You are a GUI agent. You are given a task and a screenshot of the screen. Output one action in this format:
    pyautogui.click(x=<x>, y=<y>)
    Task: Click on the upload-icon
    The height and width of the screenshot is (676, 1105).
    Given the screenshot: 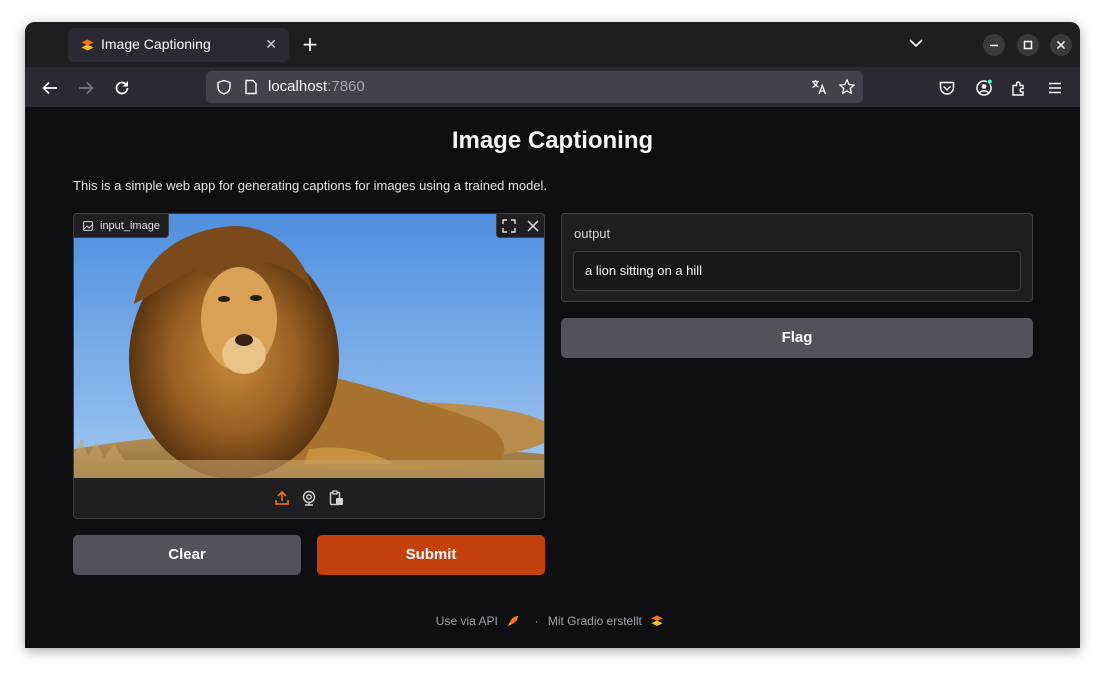 What is the action you would take?
    pyautogui.click(x=282, y=498)
    